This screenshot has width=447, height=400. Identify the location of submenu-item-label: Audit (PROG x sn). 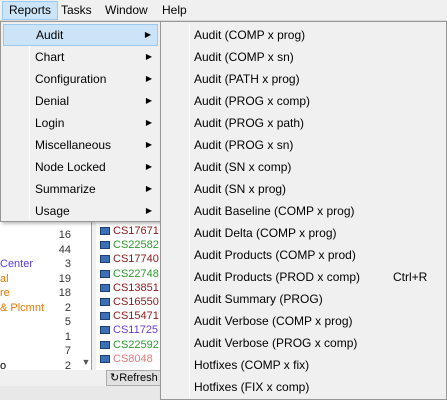
(244, 145).